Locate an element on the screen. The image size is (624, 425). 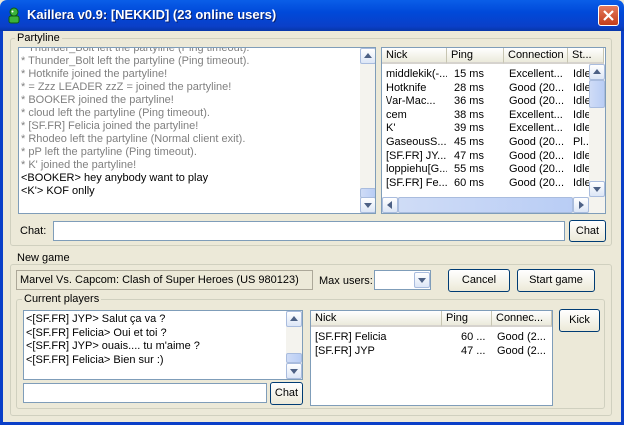
user-cell: K' is located at coordinates (391, 128).